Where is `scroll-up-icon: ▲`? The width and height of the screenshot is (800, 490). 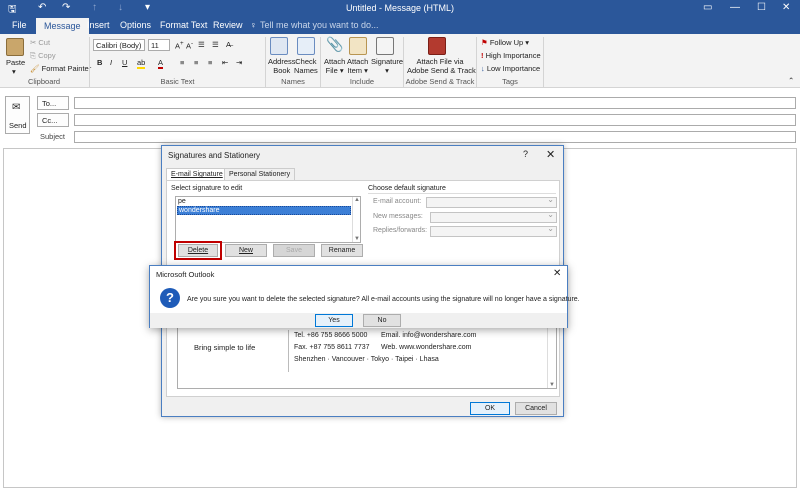 scroll-up-icon: ▲ is located at coordinates (357, 200).